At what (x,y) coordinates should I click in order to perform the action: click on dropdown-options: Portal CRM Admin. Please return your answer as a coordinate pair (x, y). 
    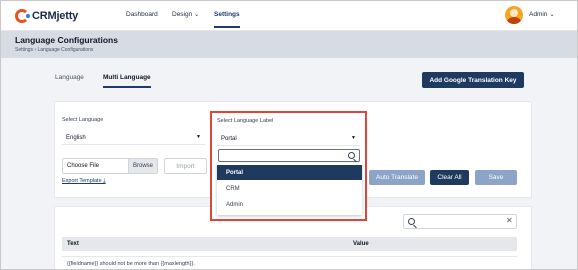
    Looking at the image, I should click on (289, 189).